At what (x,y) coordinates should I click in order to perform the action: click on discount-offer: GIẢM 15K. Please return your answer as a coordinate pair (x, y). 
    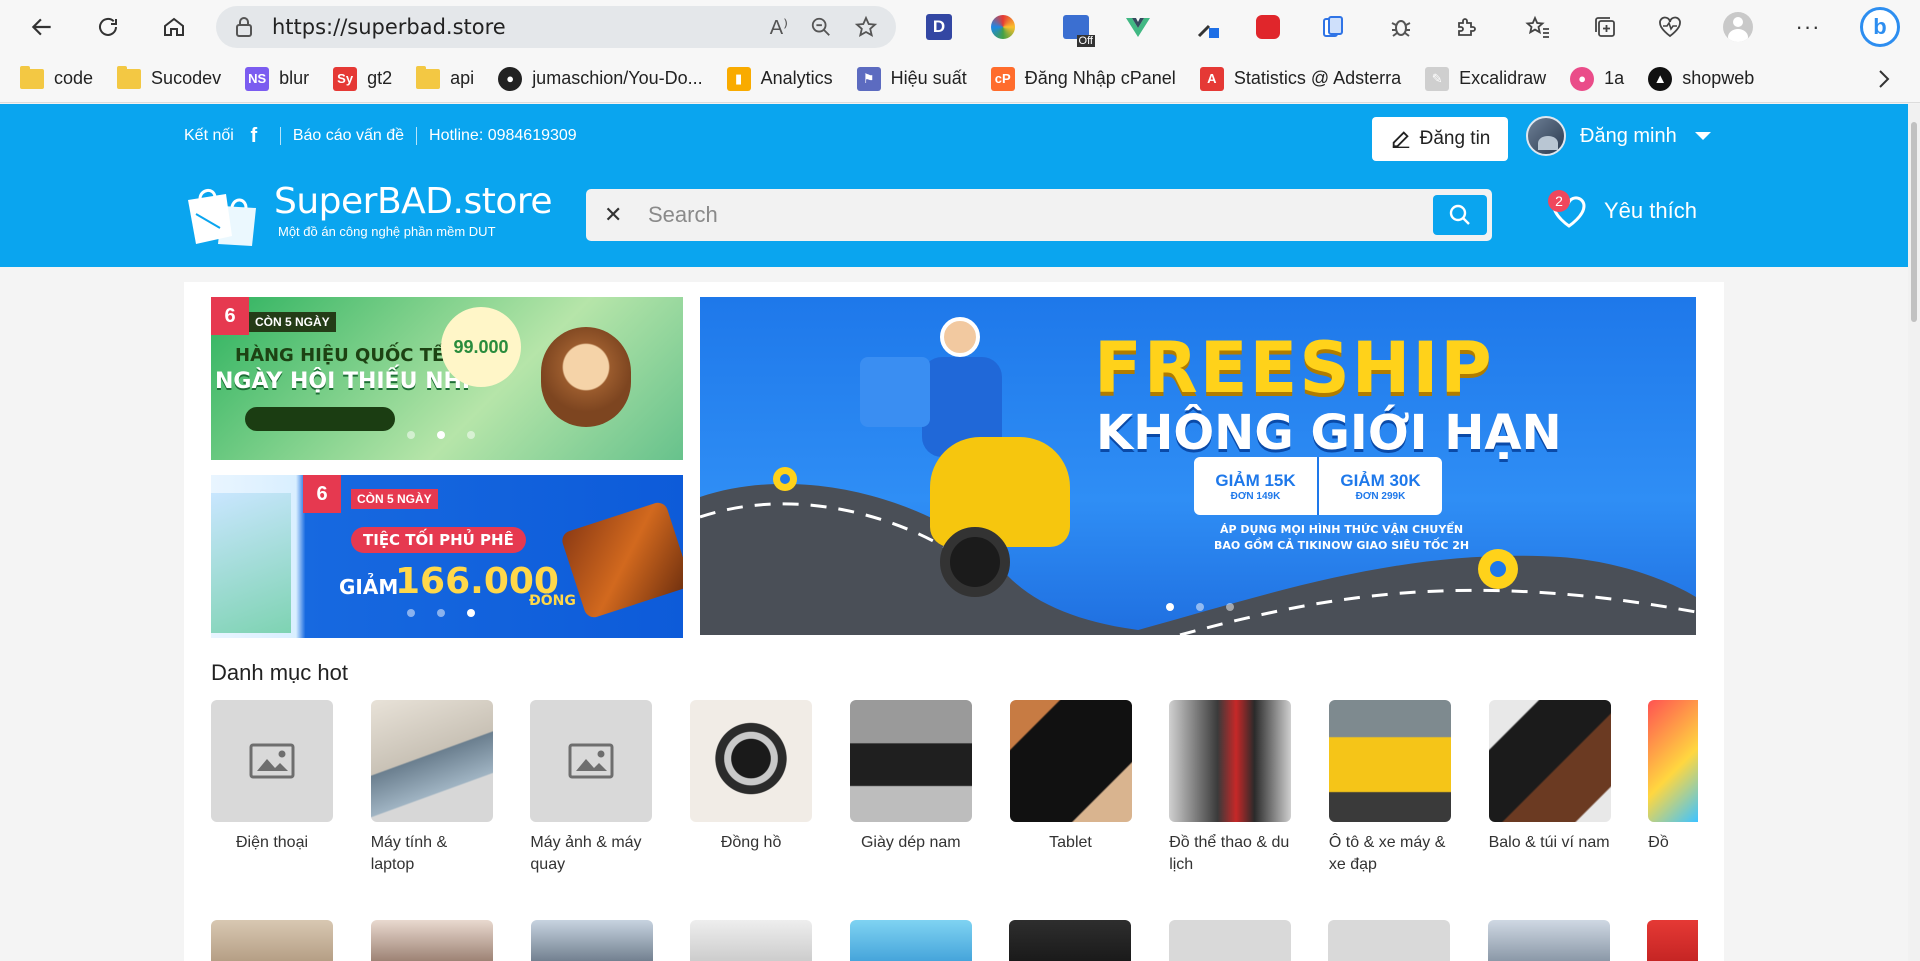
    Looking at the image, I should click on (1255, 480).